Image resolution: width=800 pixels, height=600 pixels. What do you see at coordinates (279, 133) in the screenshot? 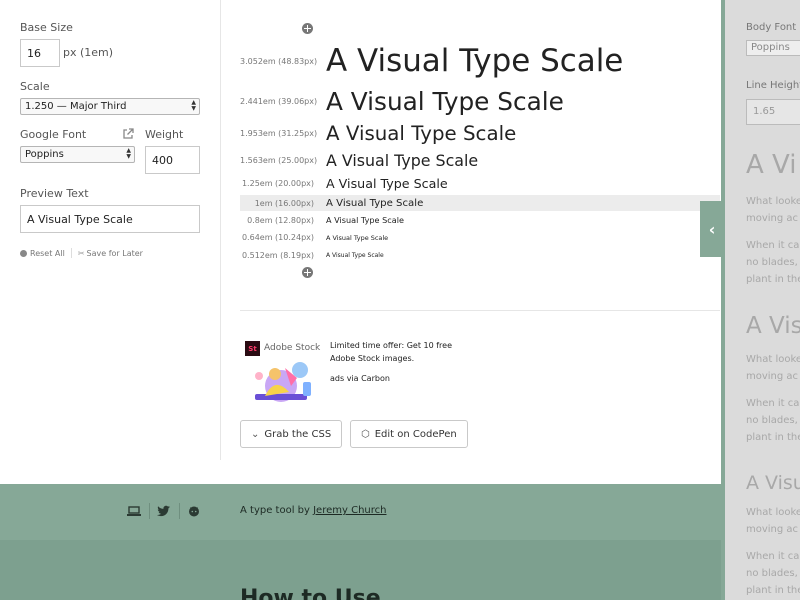
I see `scale-size-label: 1.953em (31.25px)` at bounding box center [279, 133].